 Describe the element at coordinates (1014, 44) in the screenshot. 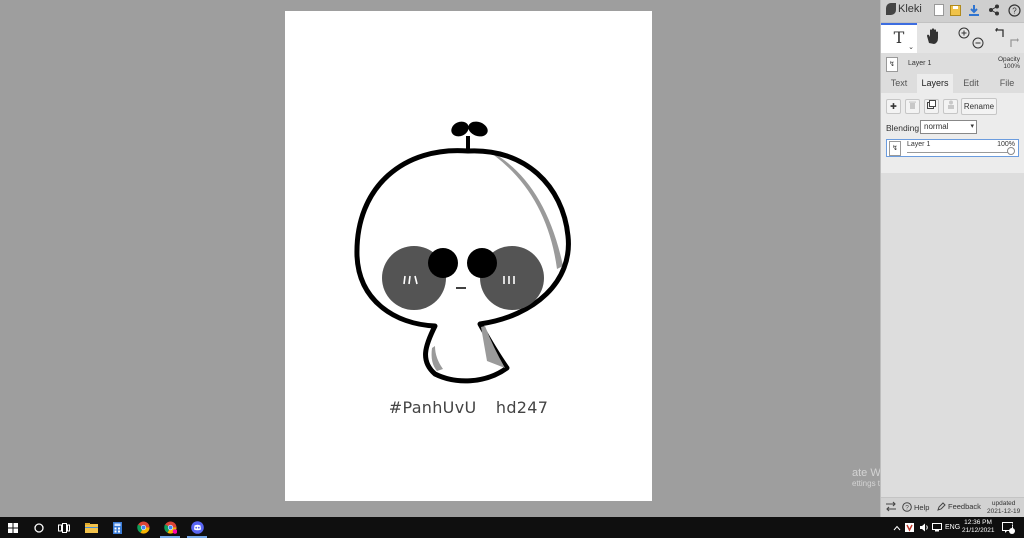

I see `redo-icon` at that location.